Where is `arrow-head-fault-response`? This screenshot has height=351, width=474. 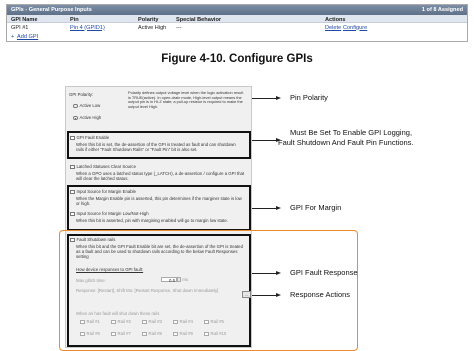 arrow-head-fault-response is located at coordinates (278, 272).